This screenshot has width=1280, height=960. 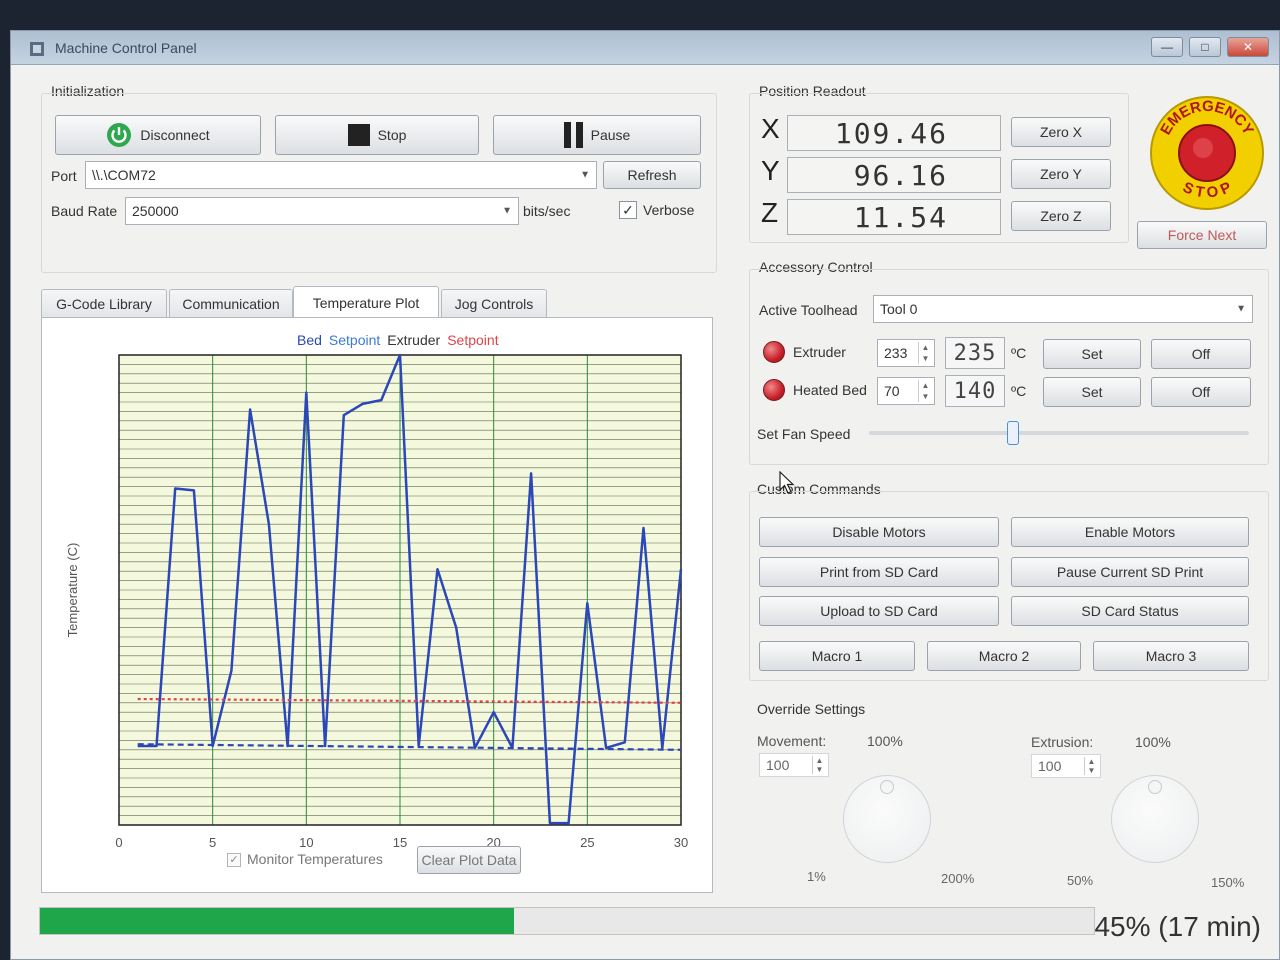 What do you see at coordinates (155, 211) in the screenshot?
I see `baud-rate-value: 250000` at bounding box center [155, 211].